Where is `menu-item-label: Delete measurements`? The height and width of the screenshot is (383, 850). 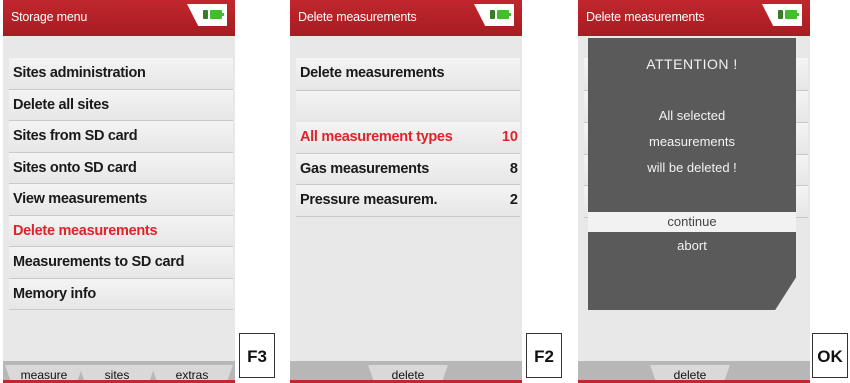 menu-item-label: Delete measurements is located at coordinates (85, 230).